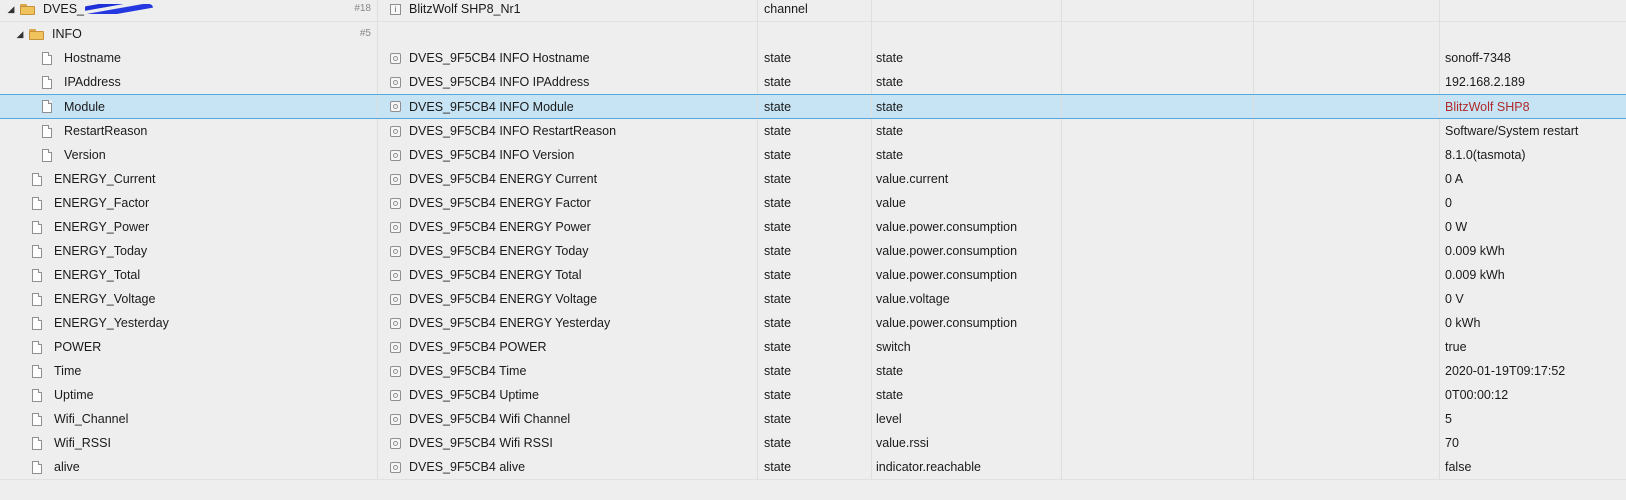 The width and height of the screenshot is (1626, 500). Describe the element at coordinates (499, 82) in the screenshot. I see `object-name: DVES_9F5CB4 INFO IPAddress` at that location.